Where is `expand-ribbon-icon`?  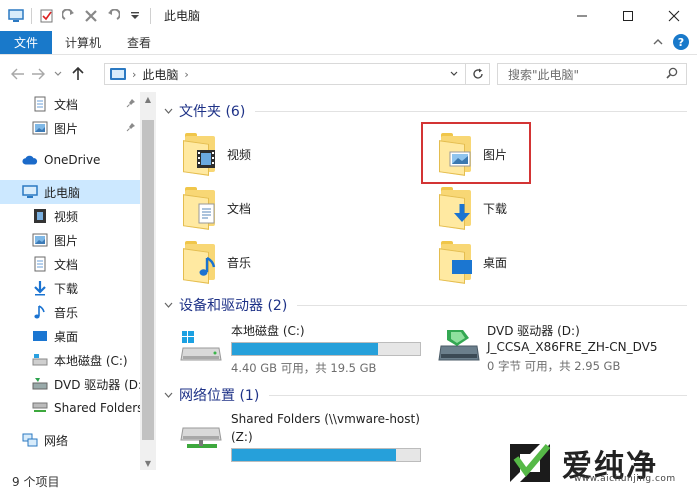
expand-ribbon-icon is located at coordinates (658, 42).